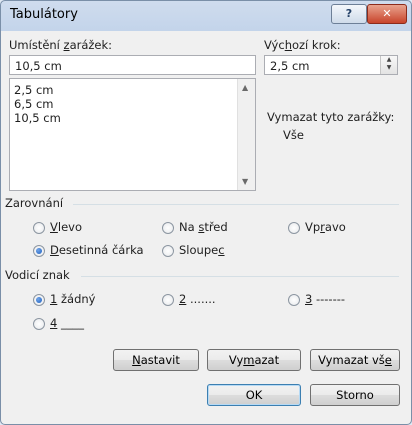  I want to click on leader-underline-label: 4 ____, so click(67, 323).